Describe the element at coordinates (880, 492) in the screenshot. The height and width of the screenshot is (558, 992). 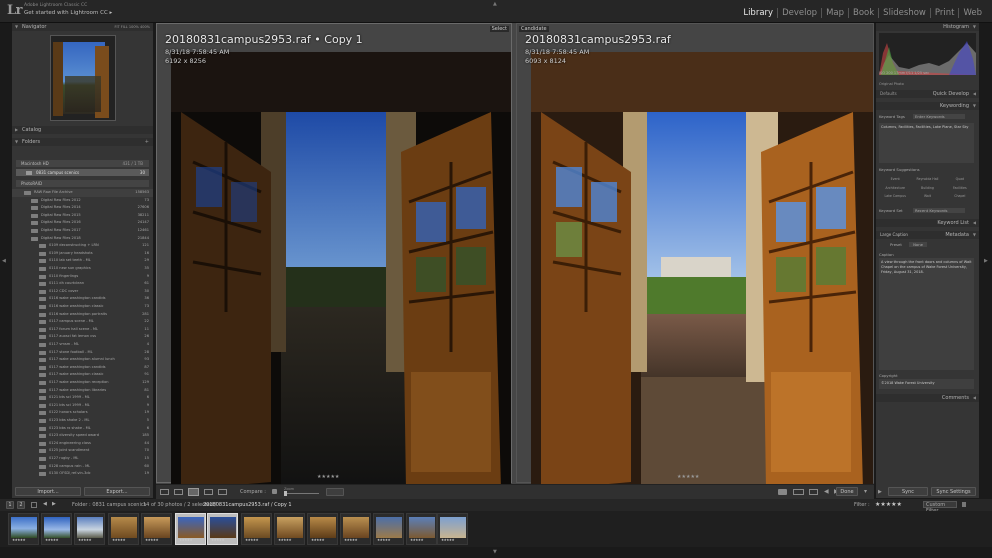
I see `sync-toggle-icon: ▶` at that location.